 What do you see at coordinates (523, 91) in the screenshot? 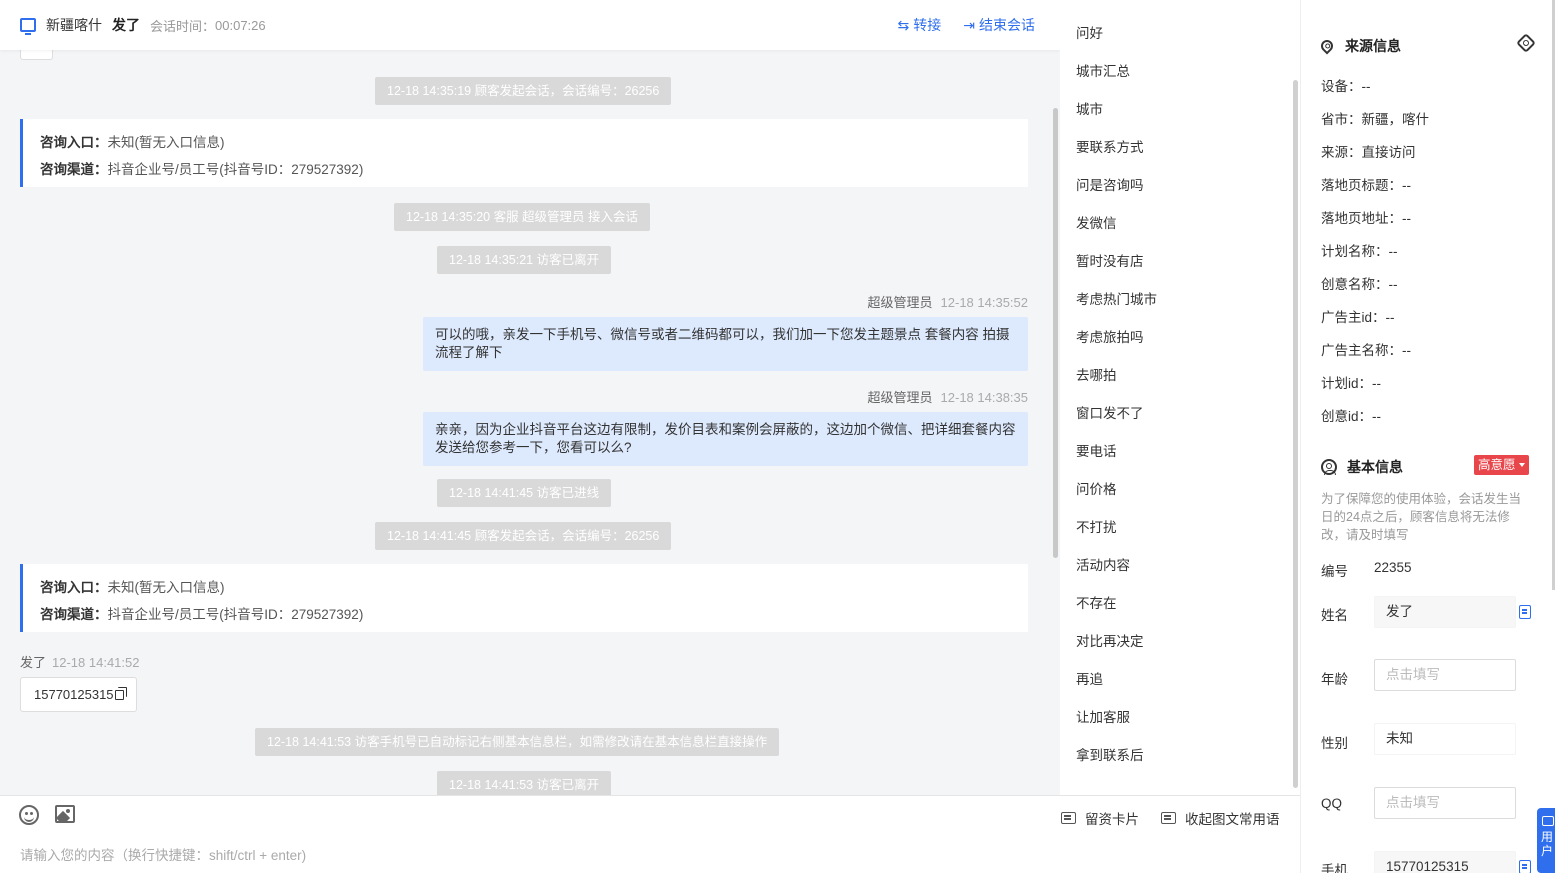
I see `system-message: 12-18 14:35:19 顾客发起会话，会话编号：26256` at bounding box center [523, 91].